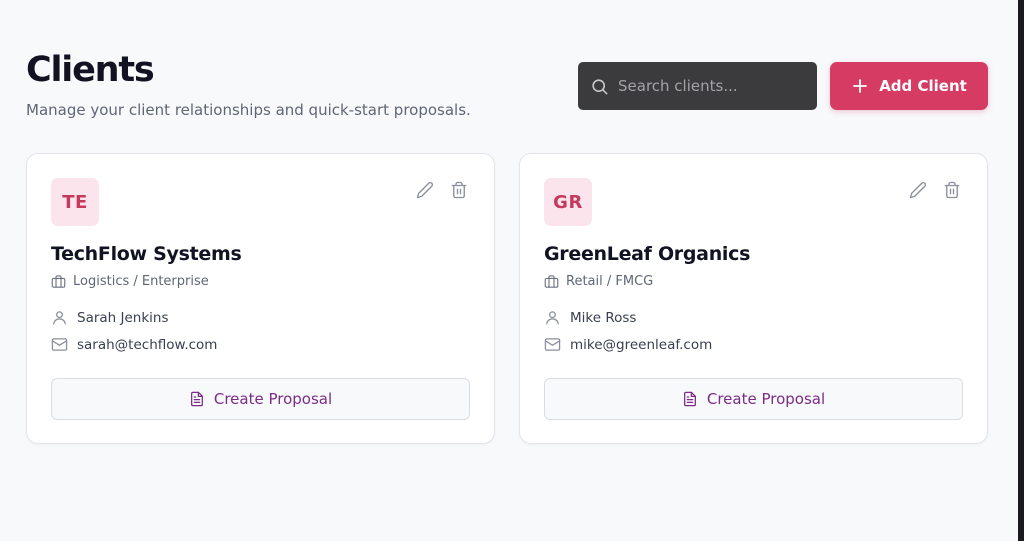 Image resolution: width=1024 pixels, height=541 pixels. I want to click on client-contact: Mike Ross, so click(590, 317).